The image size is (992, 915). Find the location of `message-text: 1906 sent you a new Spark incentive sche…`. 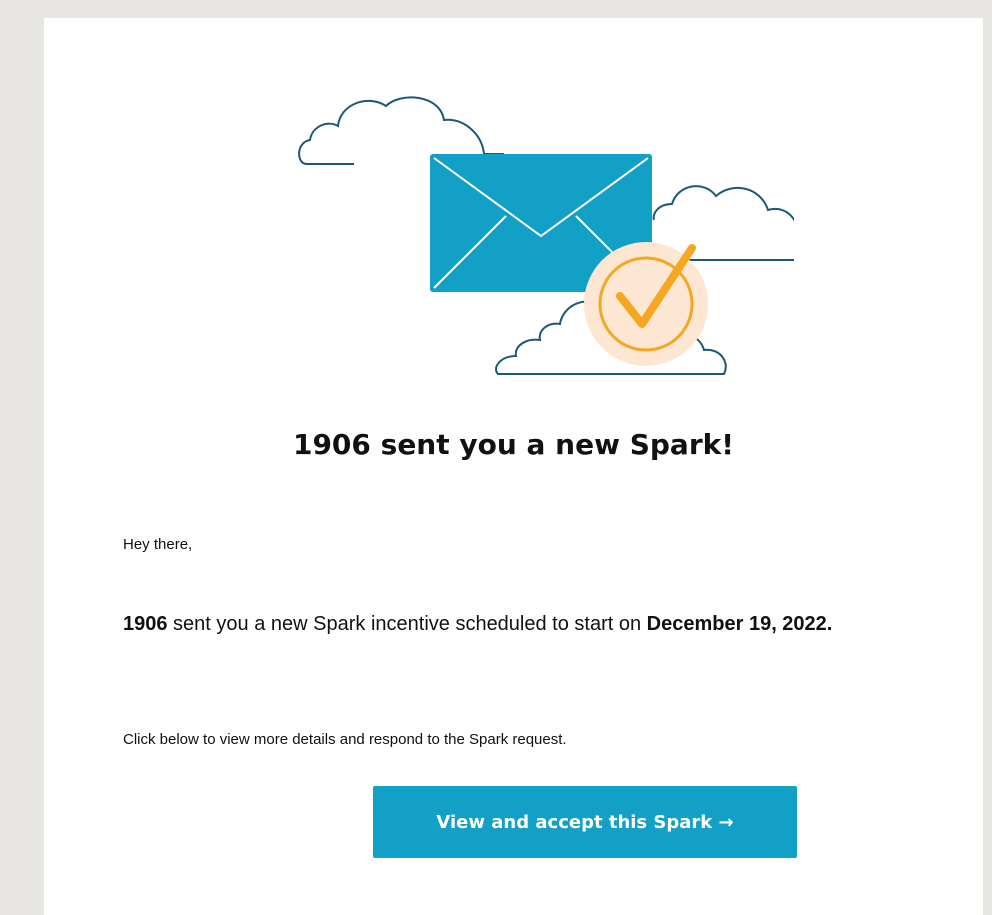

message-text: 1906 sent you a new Spark incentive sche… is located at coordinates (557, 624).